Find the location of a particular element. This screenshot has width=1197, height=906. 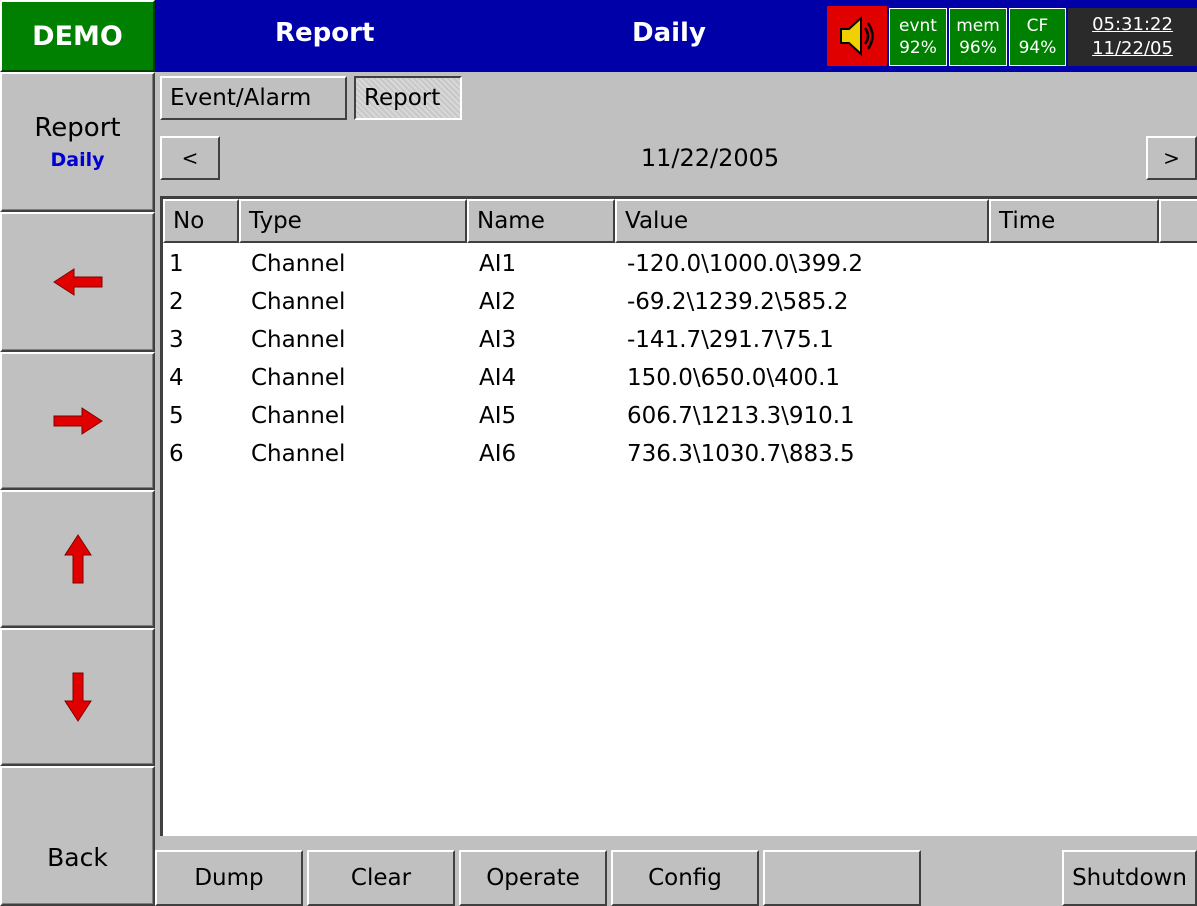

table-row: 6 Channel AI6 736.3\1030.7\883.5 is located at coordinates (680, 456).